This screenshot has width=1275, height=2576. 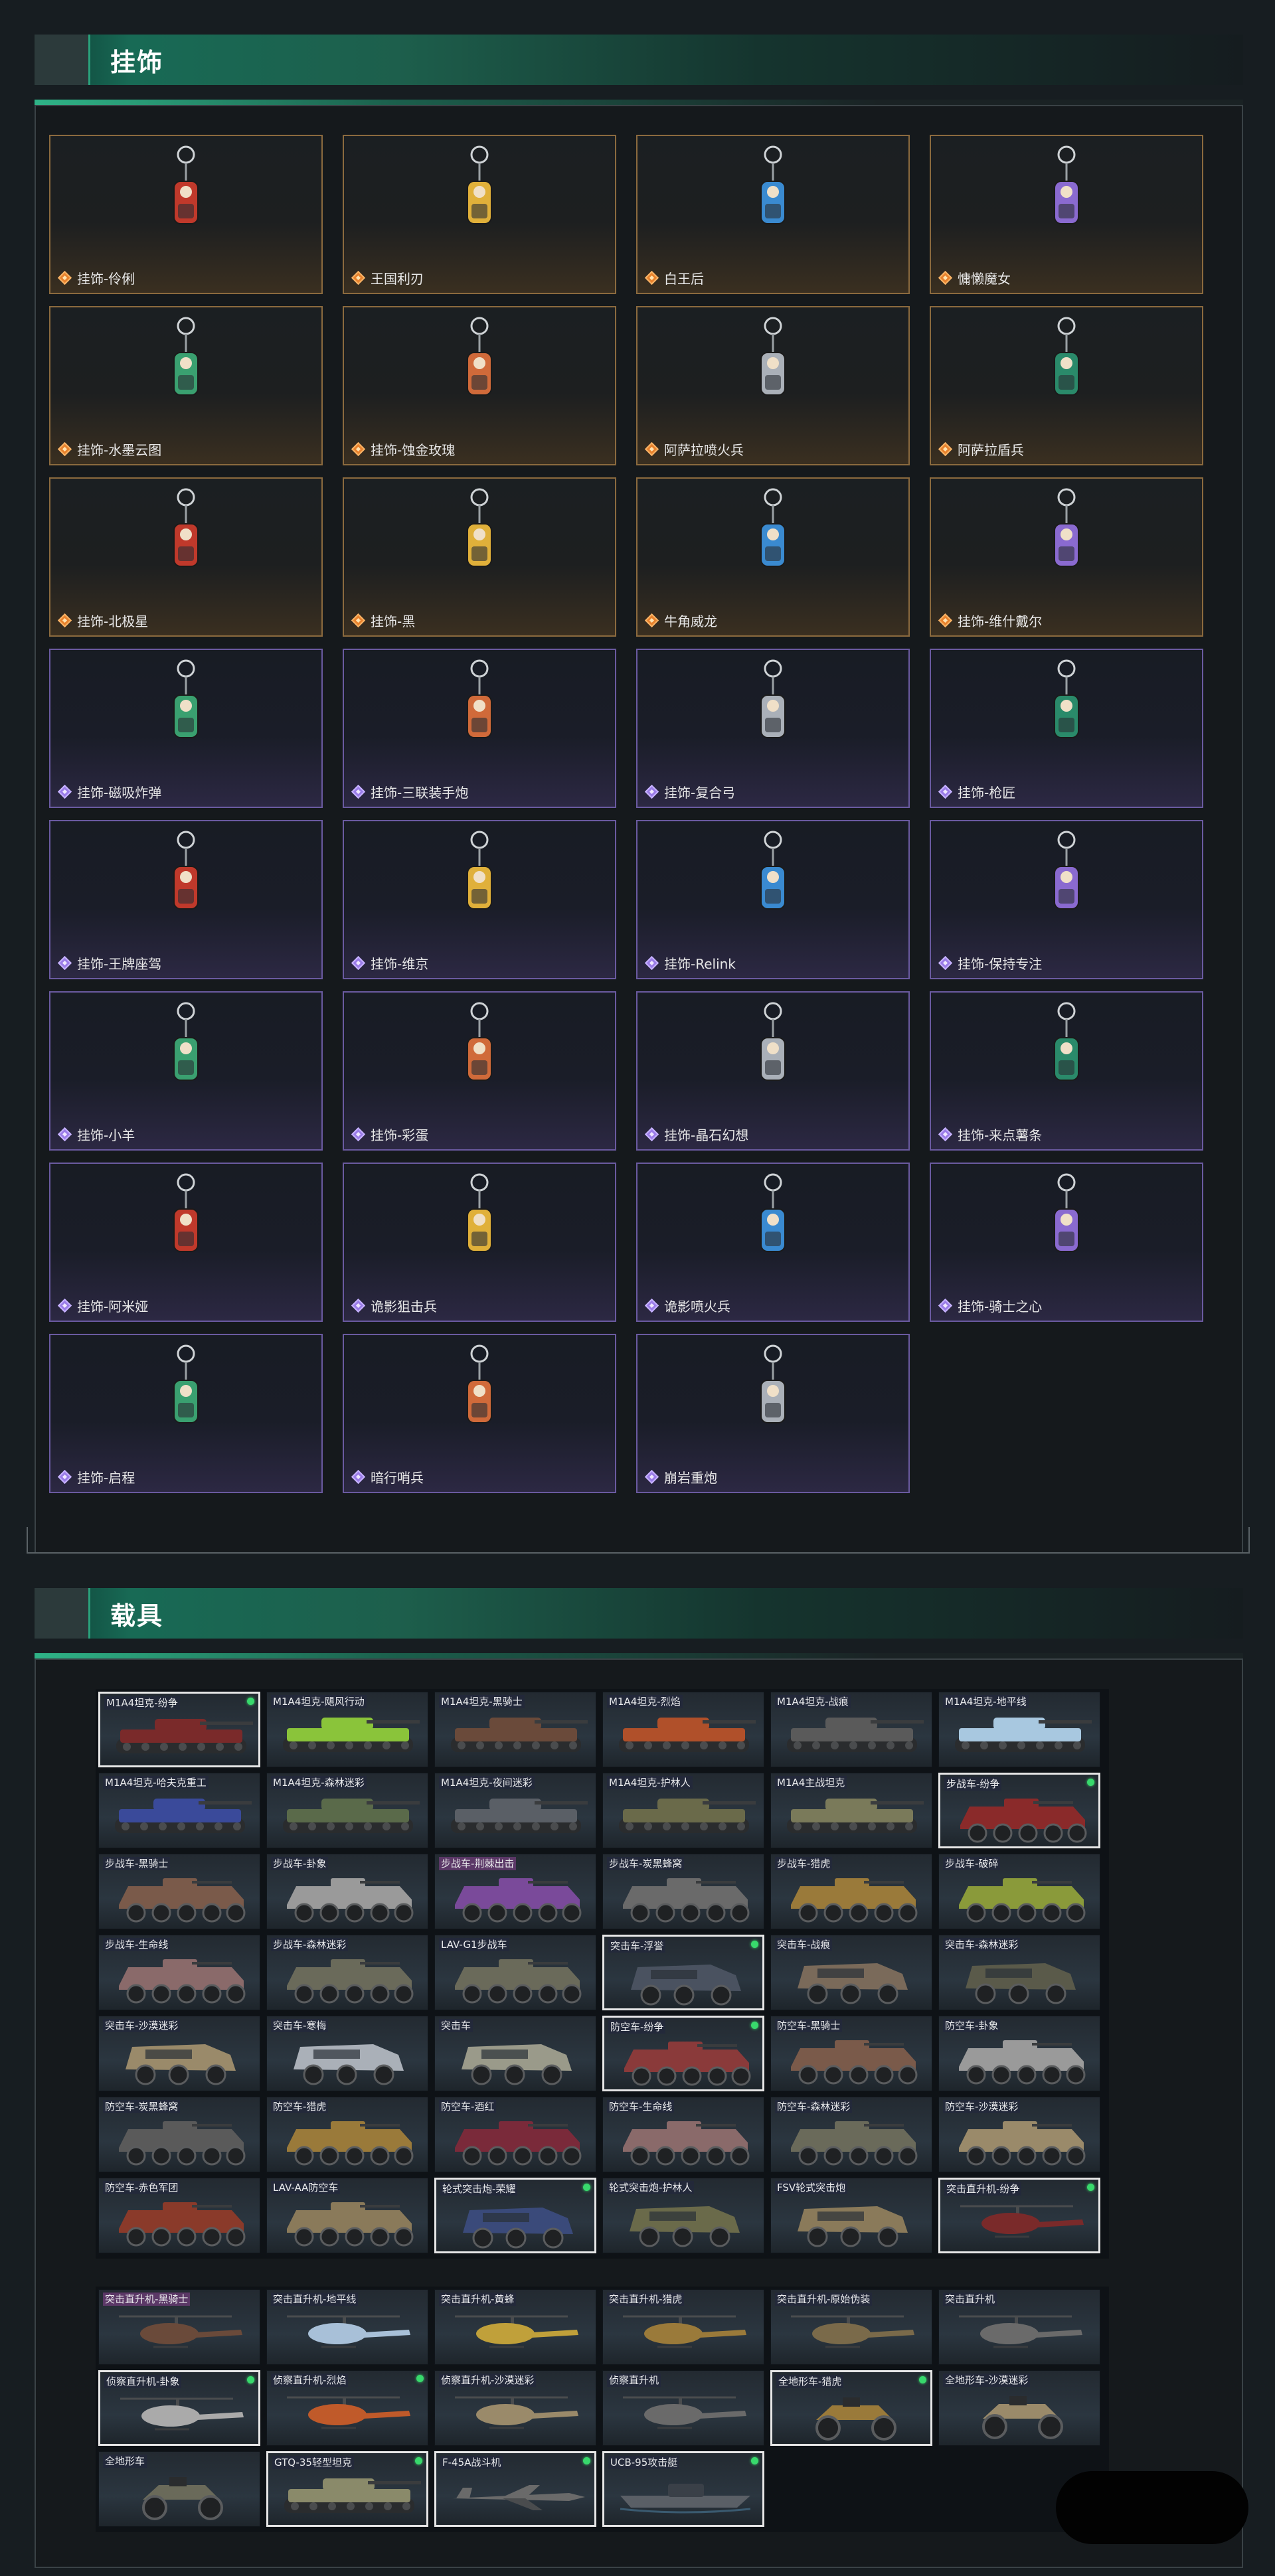 I want to click on vehicle-tile: 防空车-森林迷彩, so click(x=851, y=2134).